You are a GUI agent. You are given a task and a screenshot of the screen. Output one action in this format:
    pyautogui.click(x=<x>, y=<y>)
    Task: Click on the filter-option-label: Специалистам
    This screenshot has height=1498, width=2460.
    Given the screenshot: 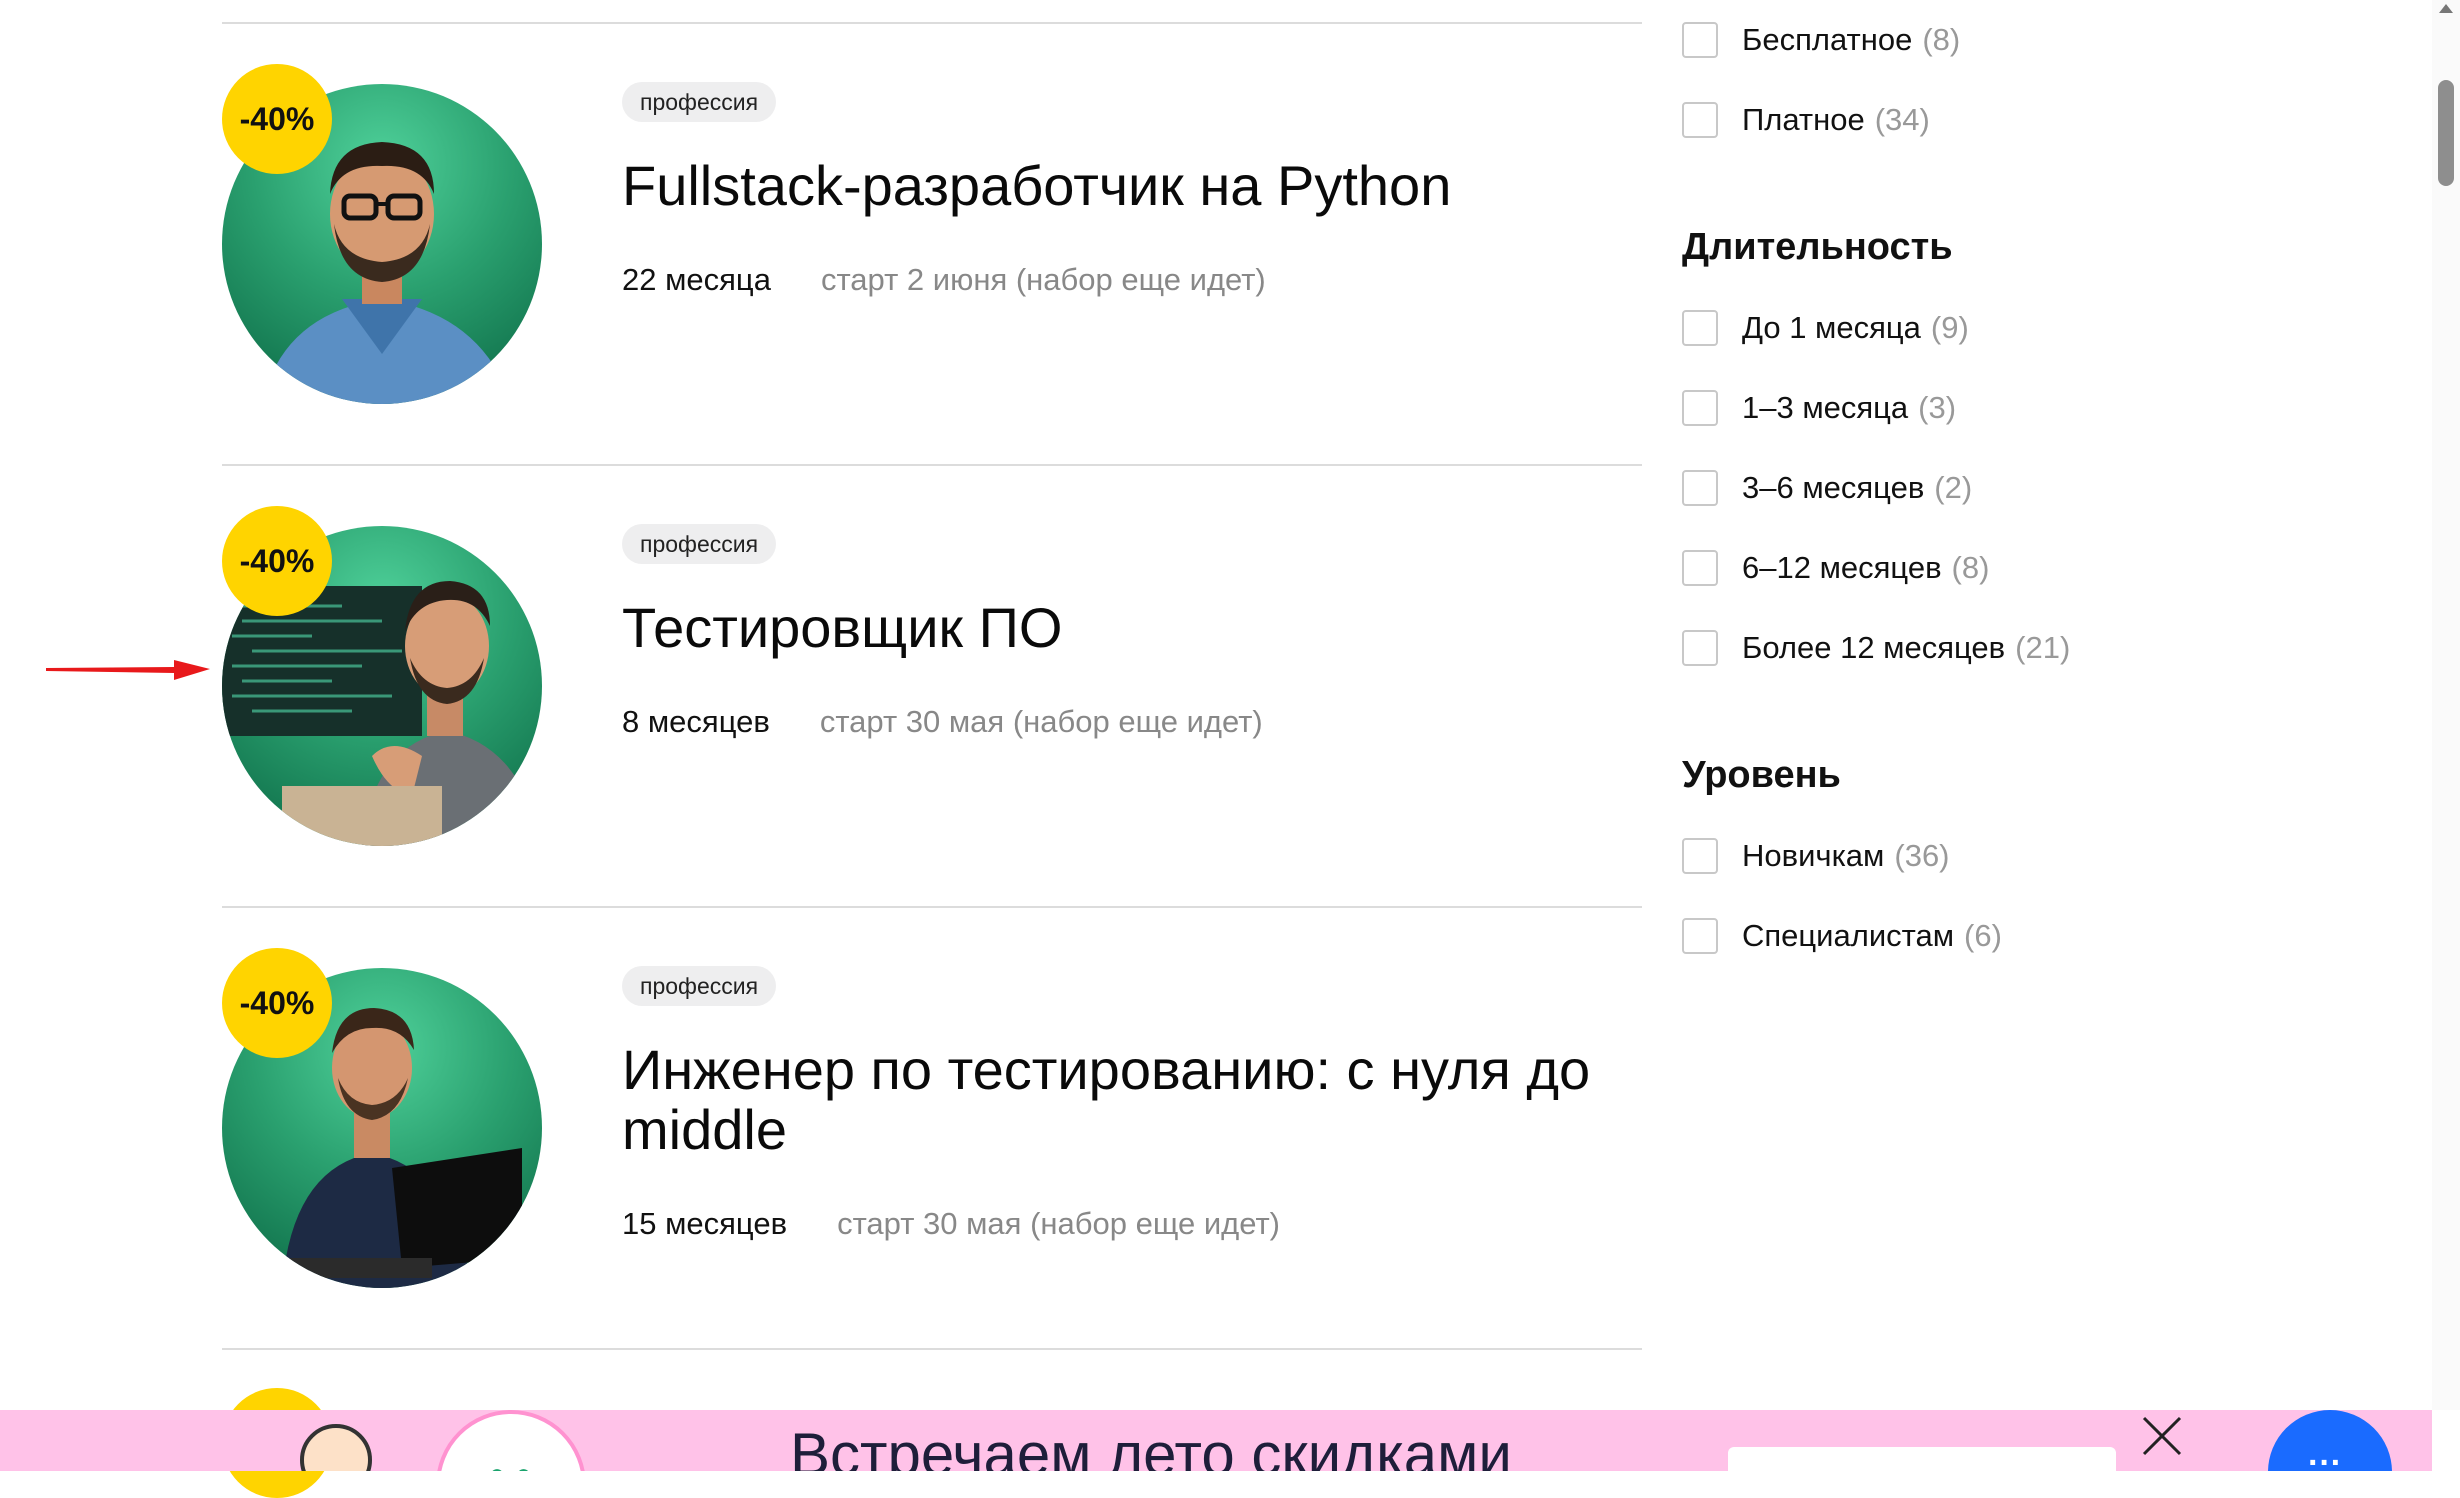 What is the action you would take?
    pyautogui.click(x=1848, y=935)
    